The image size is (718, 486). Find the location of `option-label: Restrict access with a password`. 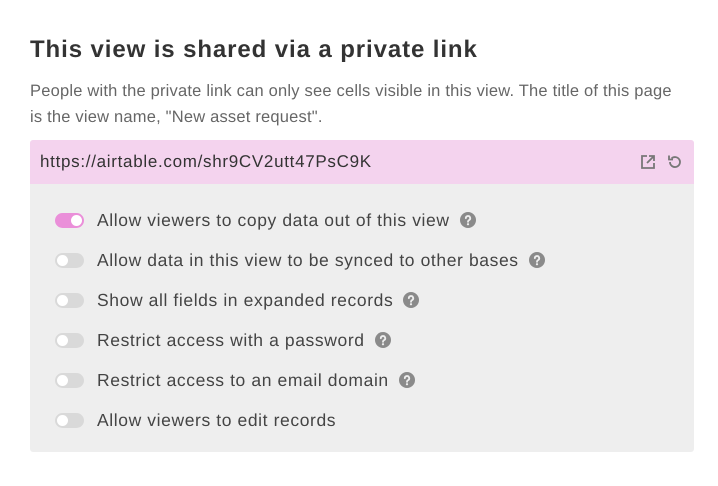

option-label: Restrict access with a password is located at coordinates (231, 340).